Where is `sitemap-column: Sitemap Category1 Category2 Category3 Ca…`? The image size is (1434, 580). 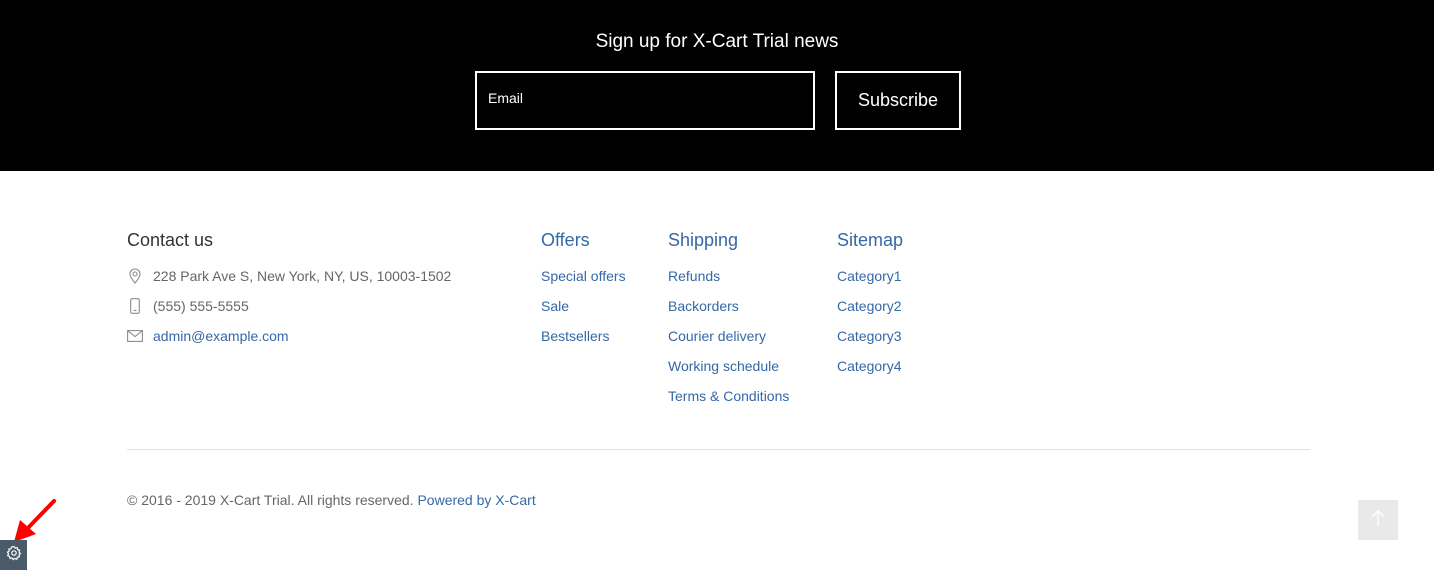
sitemap-column: Sitemap Category1 Category2 Category3 Ca… is located at coordinates (870, 307).